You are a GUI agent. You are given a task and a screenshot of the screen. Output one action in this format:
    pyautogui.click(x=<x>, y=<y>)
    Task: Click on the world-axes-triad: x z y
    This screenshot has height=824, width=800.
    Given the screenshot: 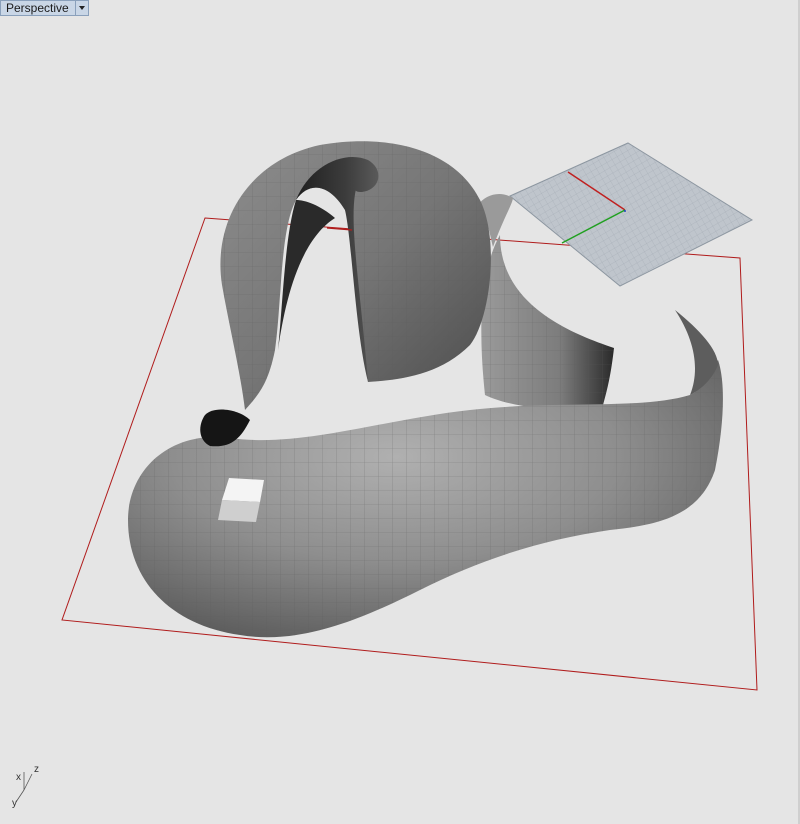 What is the action you would take?
    pyautogui.click(x=25, y=786)
    